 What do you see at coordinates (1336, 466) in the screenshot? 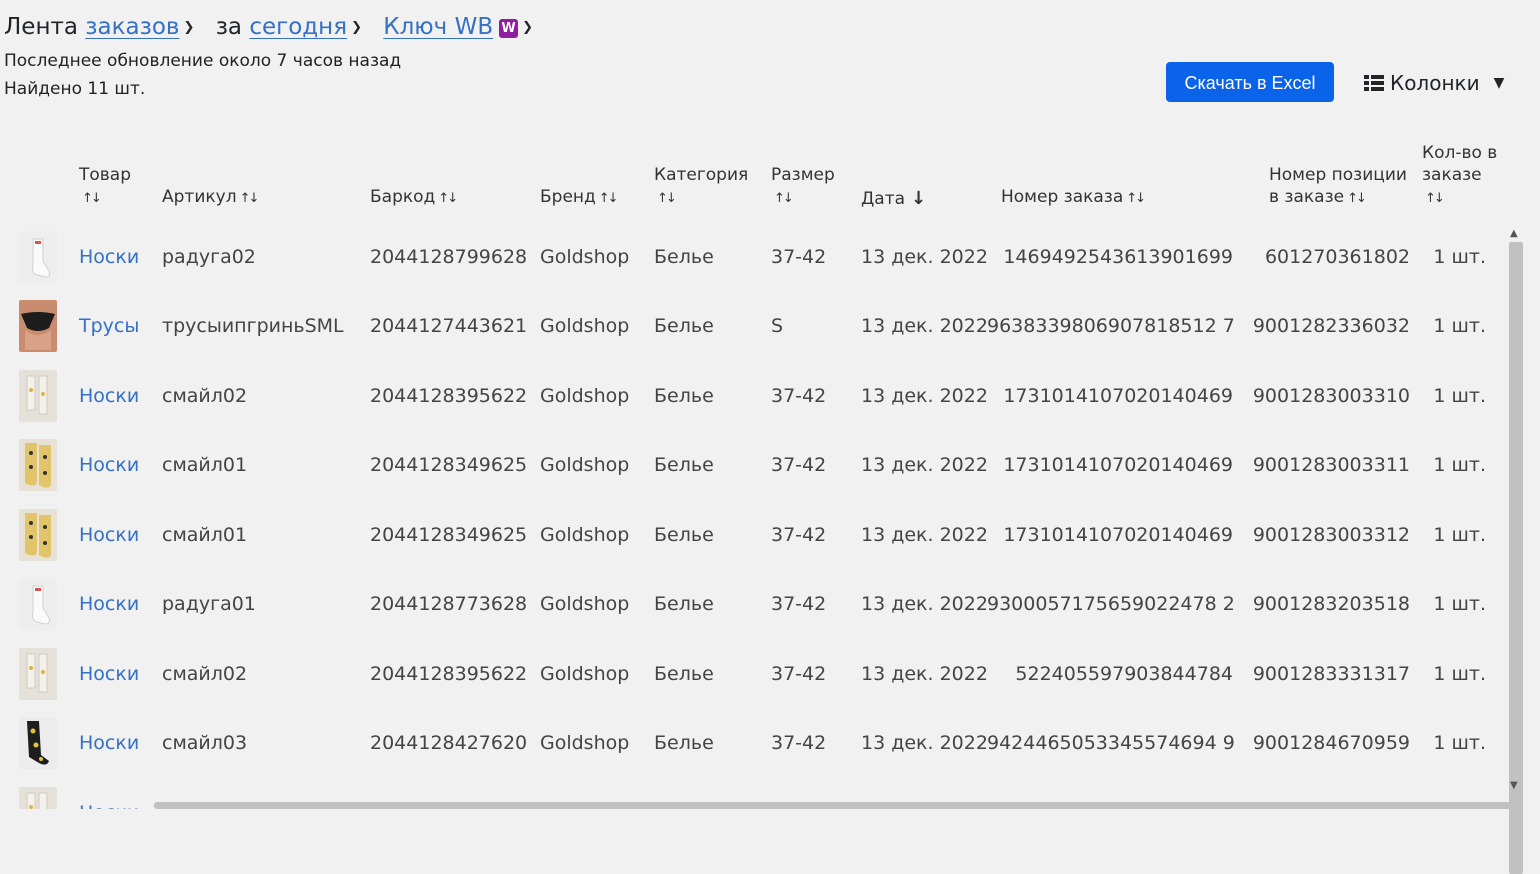
I see `cell-position-no: 9001283003311` at bounding box center [1336, 466].